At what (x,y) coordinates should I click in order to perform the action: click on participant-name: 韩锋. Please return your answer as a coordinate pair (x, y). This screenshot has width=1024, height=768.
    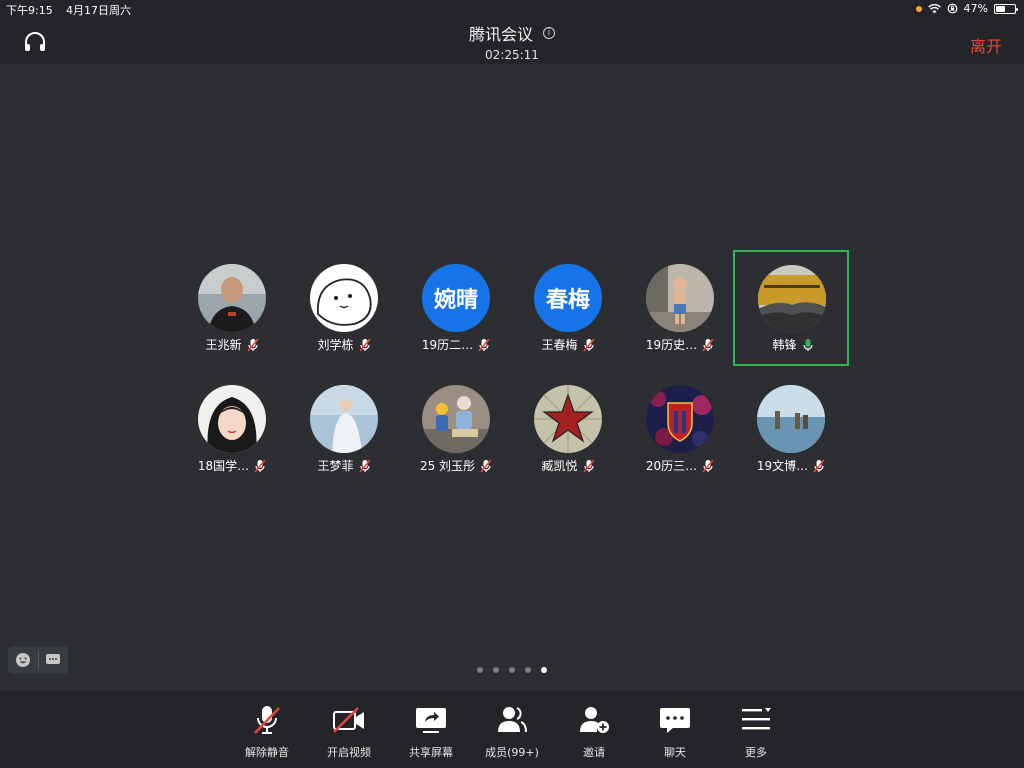
    Looking at the image, I should click on (784, 345).